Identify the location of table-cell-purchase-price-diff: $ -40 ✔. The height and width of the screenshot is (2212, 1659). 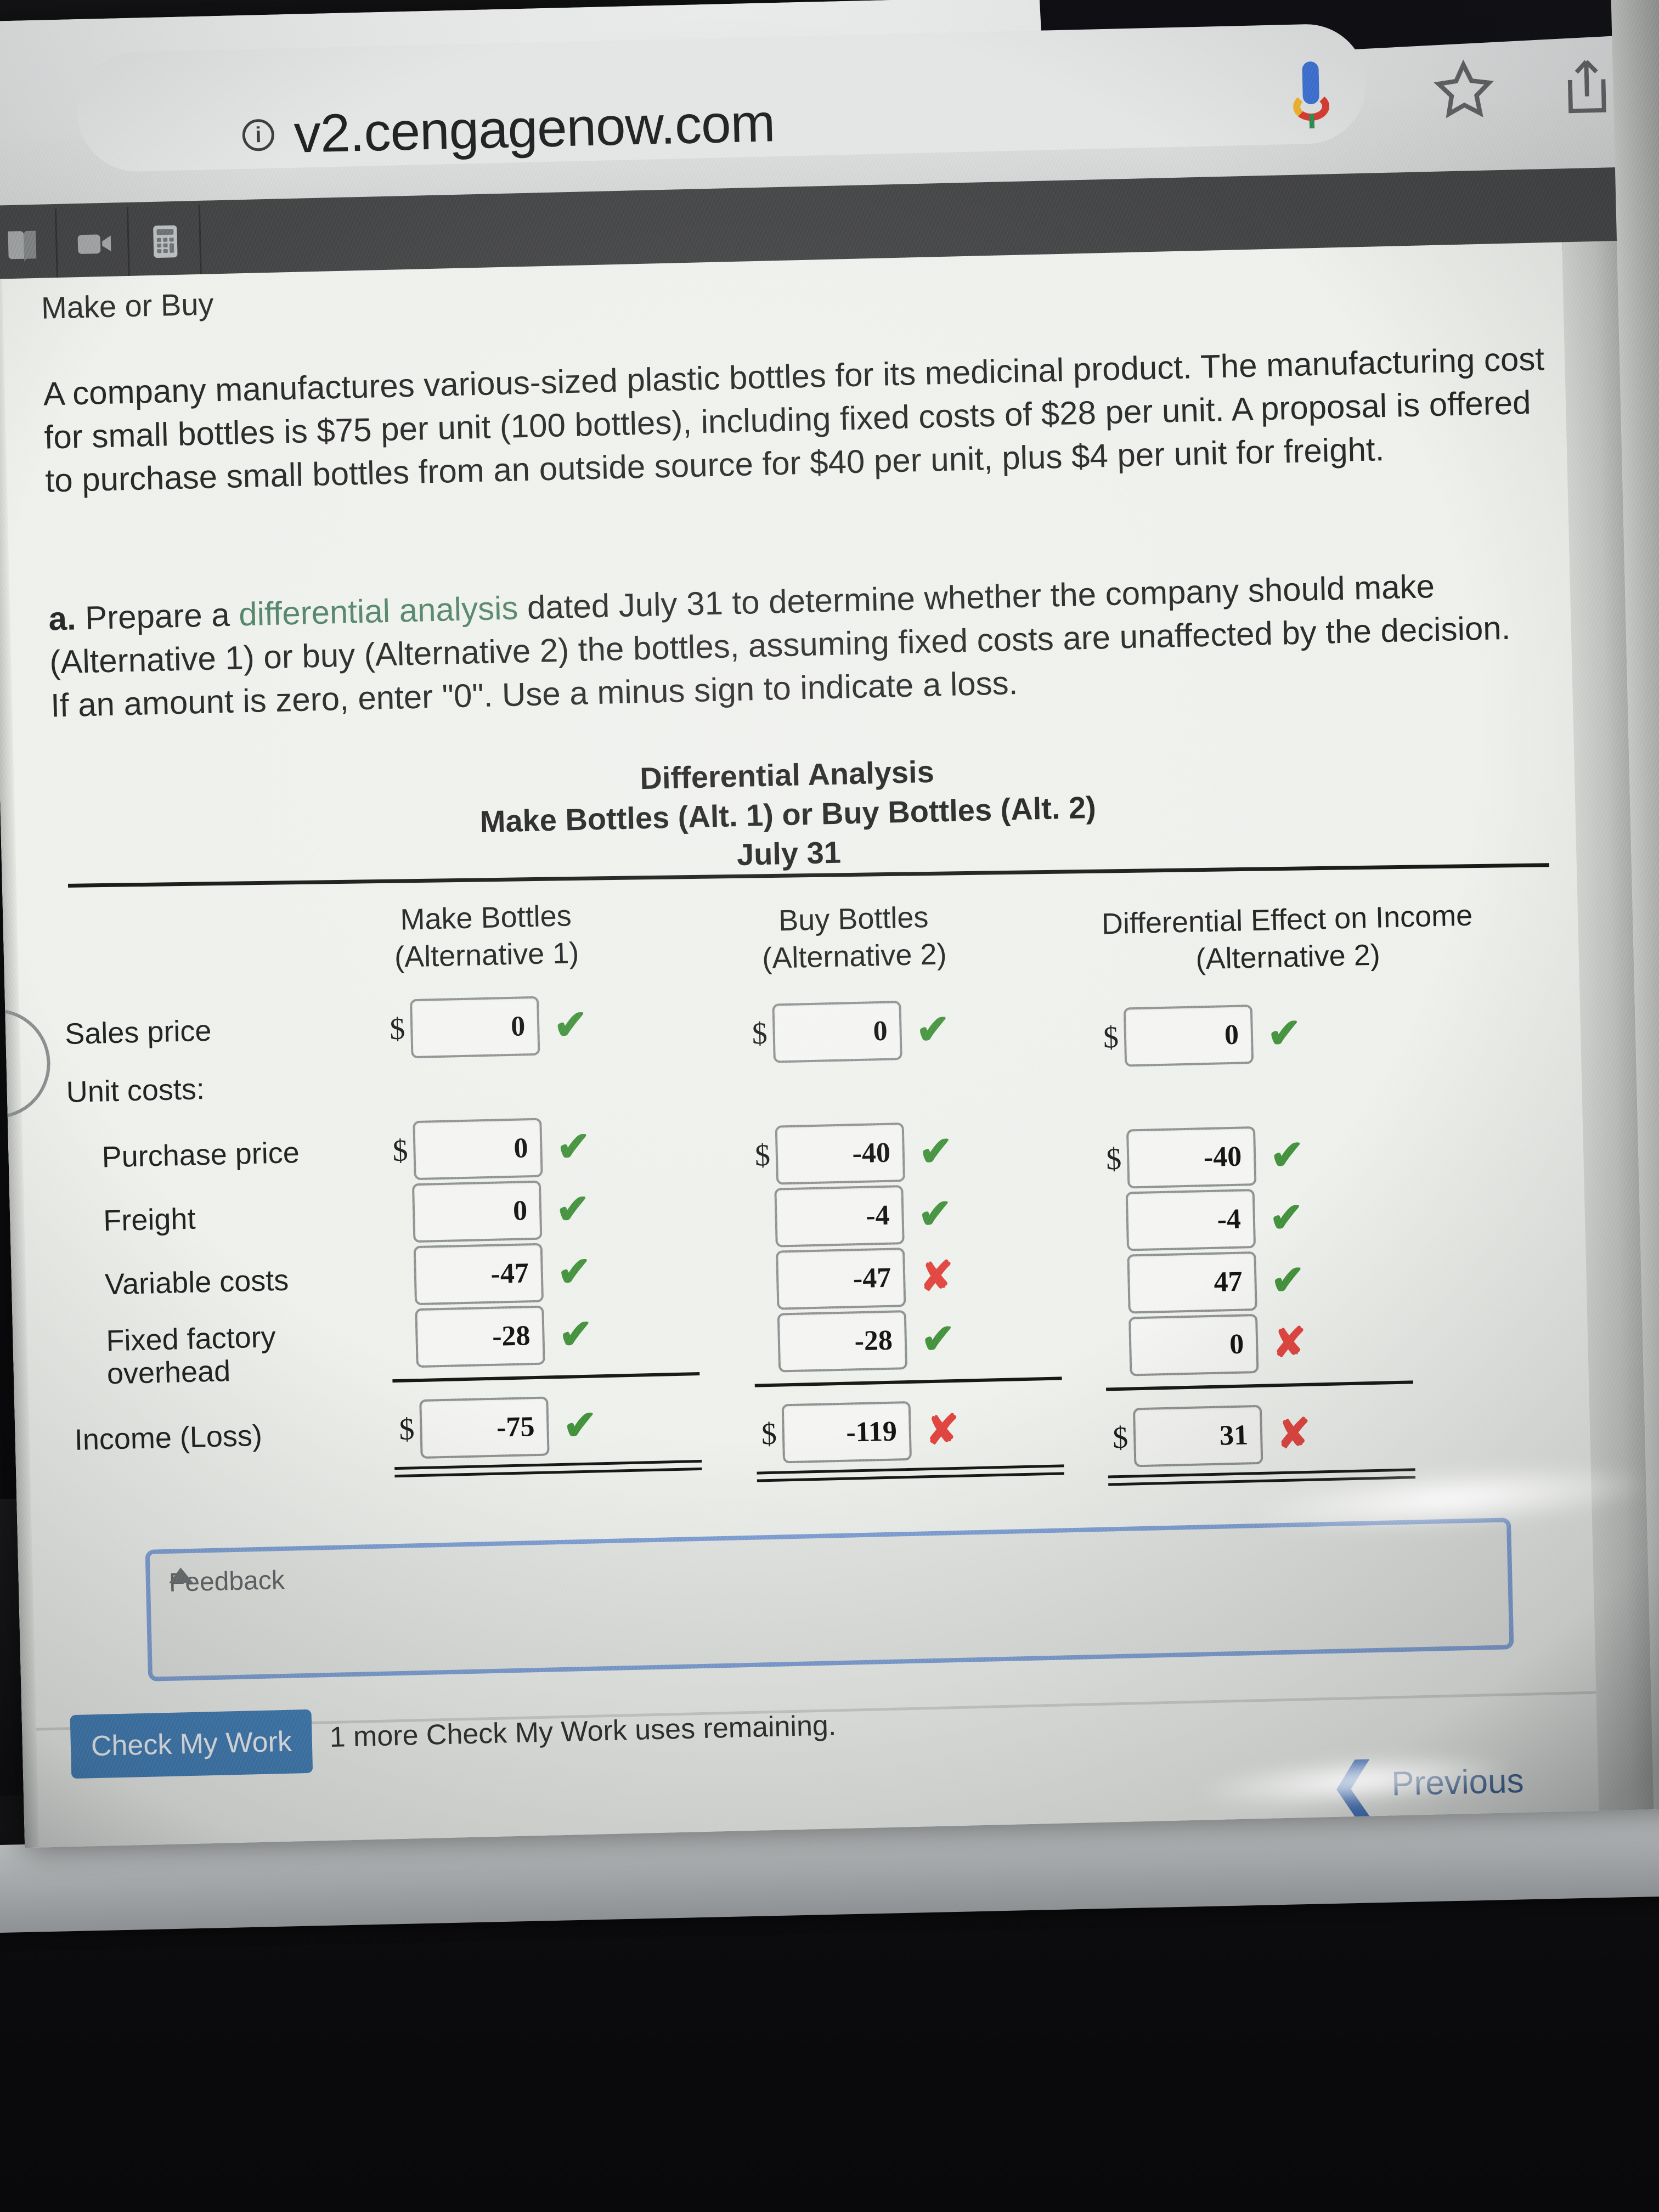
(1205, 1157).